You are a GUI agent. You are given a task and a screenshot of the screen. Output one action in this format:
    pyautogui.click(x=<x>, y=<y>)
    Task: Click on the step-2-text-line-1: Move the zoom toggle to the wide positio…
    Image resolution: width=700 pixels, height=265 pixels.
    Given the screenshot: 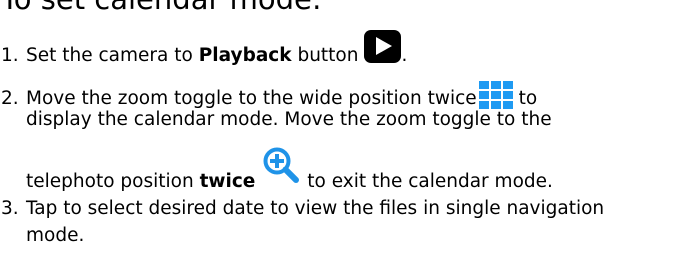 What is the action you would take?
    pyautogui.click(x=251, y=98)
    